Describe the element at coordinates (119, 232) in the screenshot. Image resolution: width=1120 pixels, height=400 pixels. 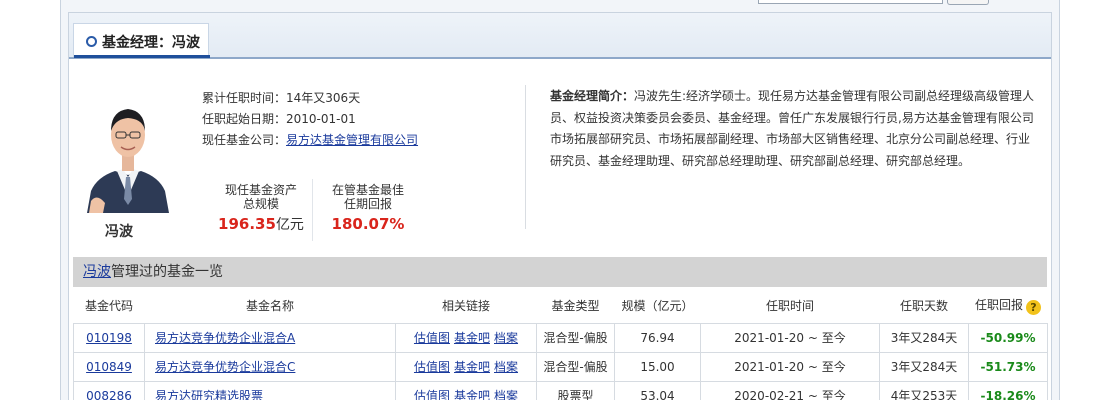
I see `manager-name: 冯波` at that location.